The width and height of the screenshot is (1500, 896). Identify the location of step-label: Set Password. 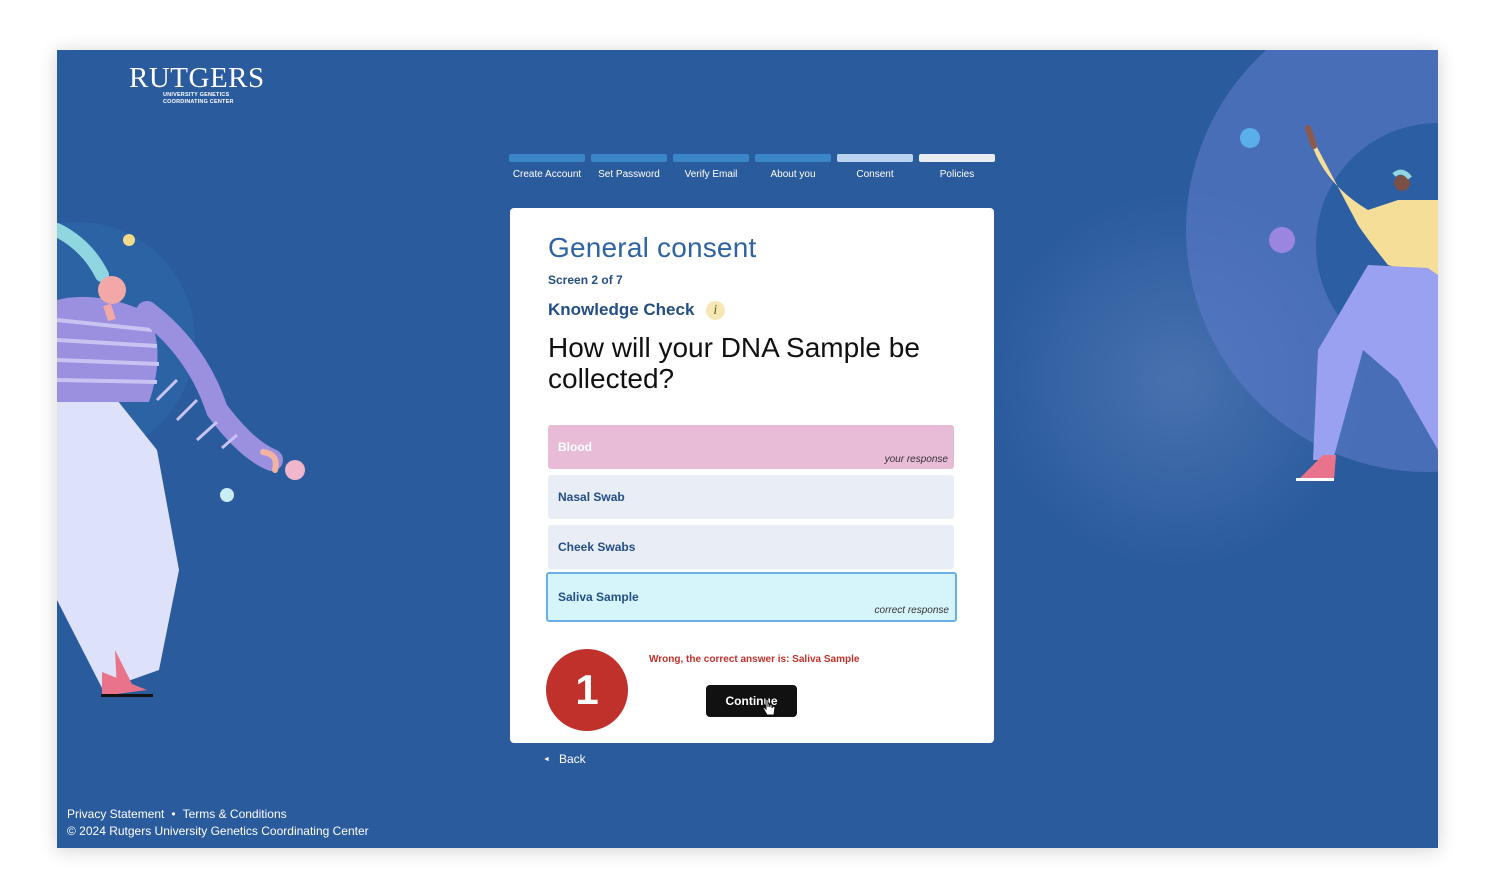
(629, 174).